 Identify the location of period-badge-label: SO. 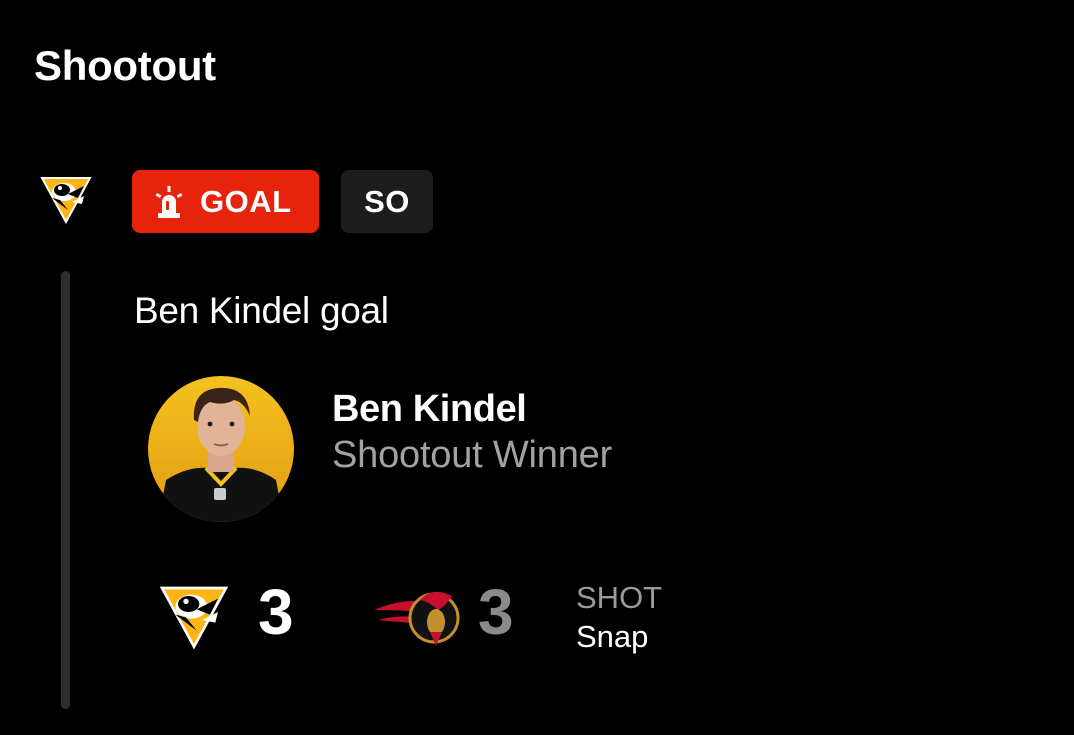
(387, 201).